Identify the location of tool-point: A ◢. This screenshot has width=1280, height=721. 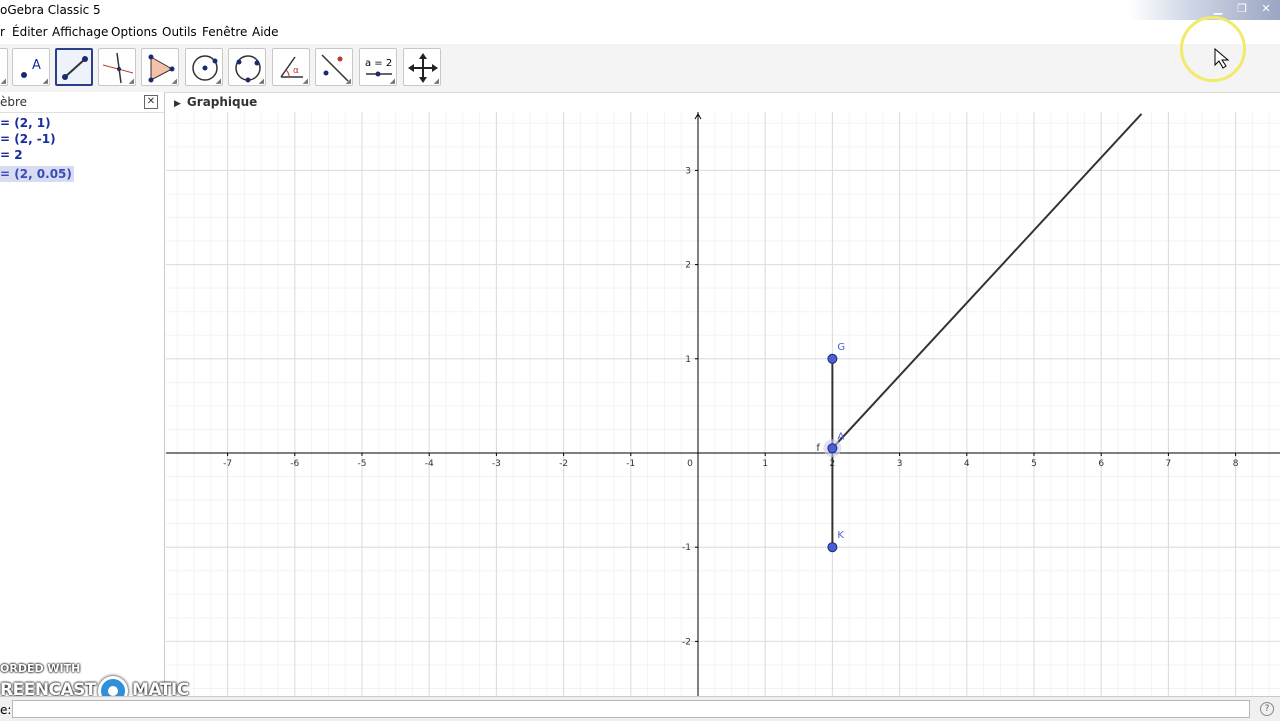
(31, 67).